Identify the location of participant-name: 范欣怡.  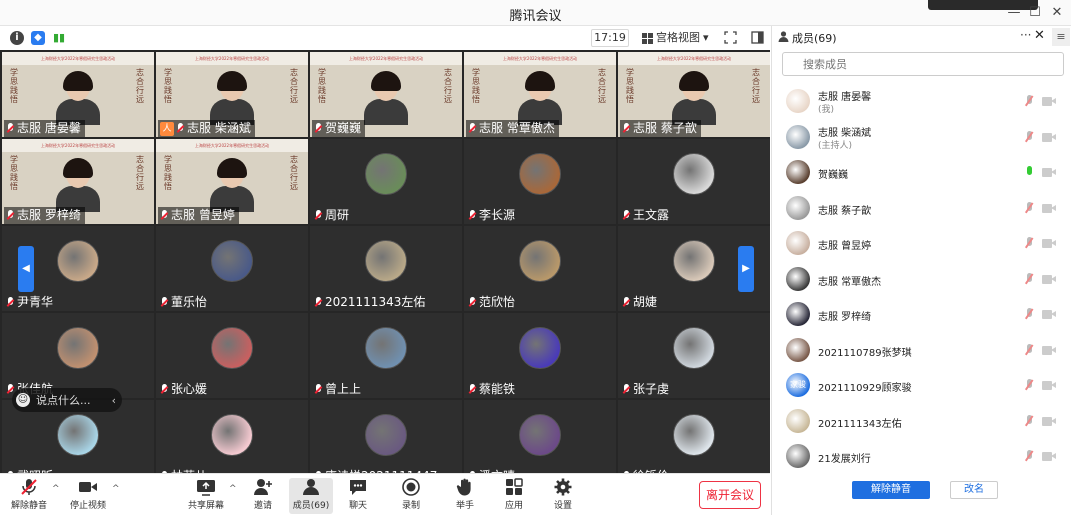
(497, 302).